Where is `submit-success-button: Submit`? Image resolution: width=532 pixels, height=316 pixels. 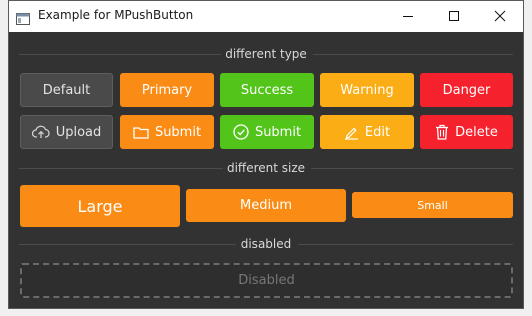 submit-success-button: Submit is located at coordinates (267, 132).